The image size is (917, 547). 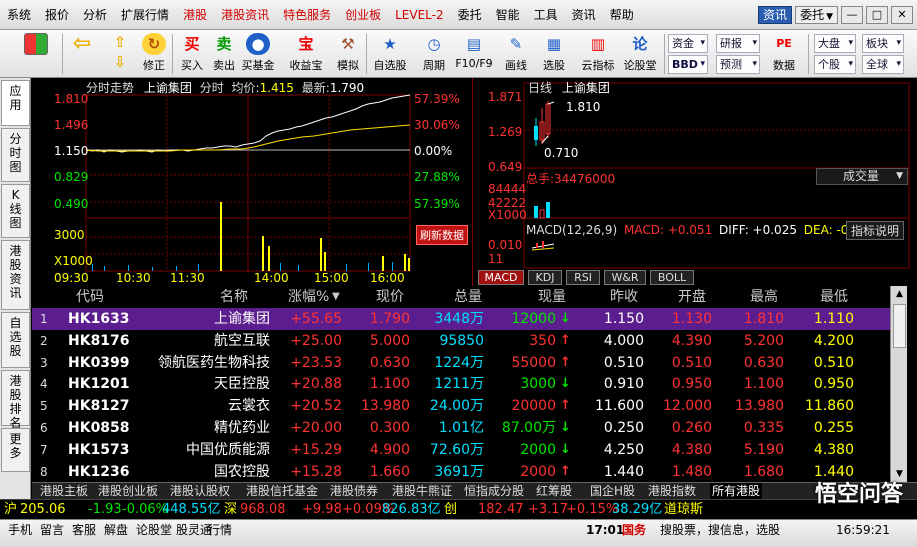 I want to click on maximize-icon: □, so click(x=877, y=15).